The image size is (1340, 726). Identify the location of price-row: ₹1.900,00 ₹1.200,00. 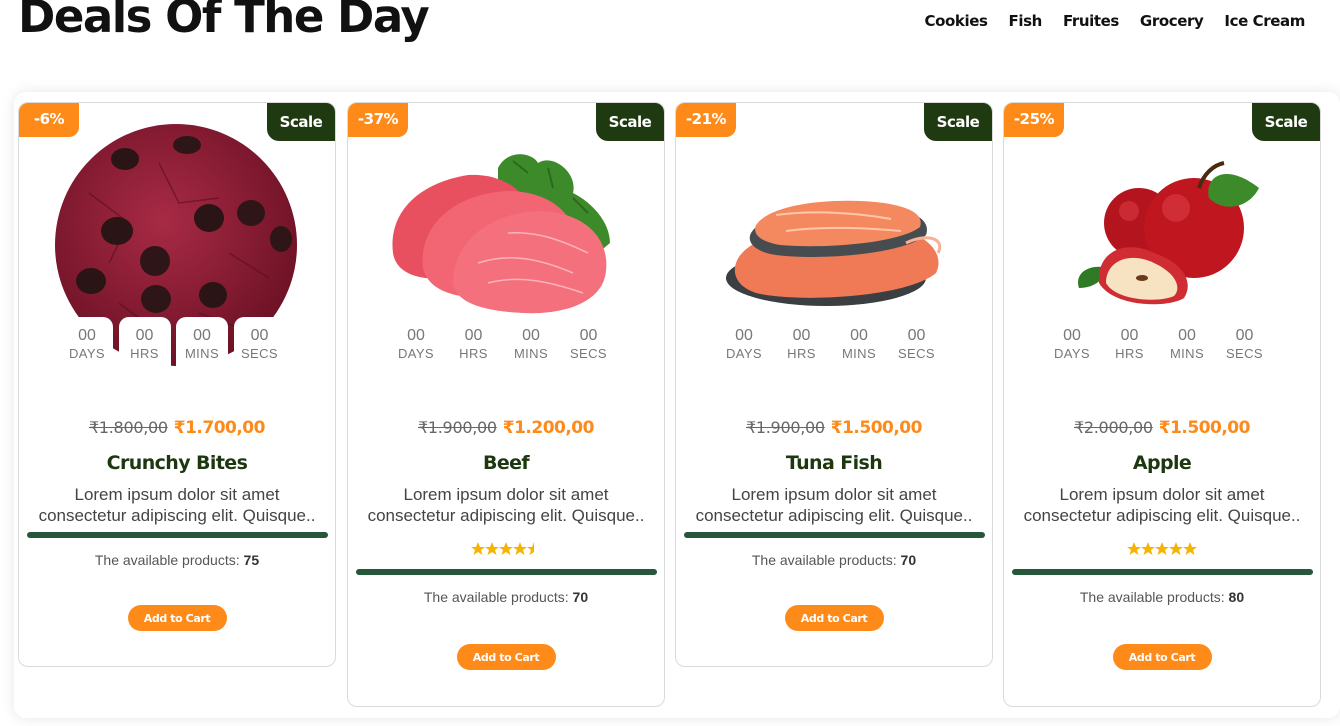
(506, 430).